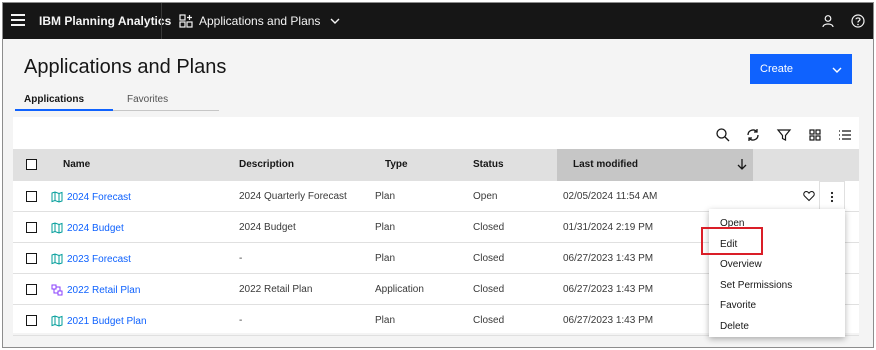  I want to click on app-switcher-label: Applications and Plans, so click(260, 21).